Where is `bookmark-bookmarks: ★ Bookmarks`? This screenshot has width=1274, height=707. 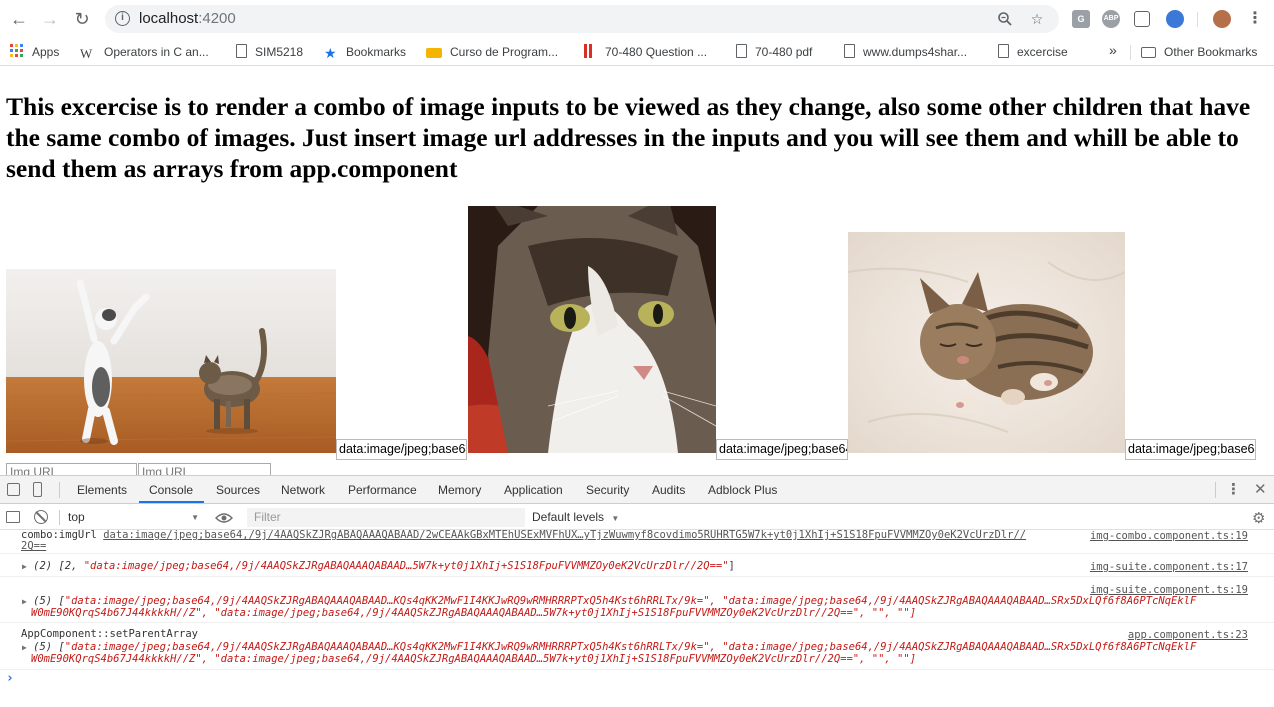 bookmark-bookmarks: ★ Bookmarks is located at coordinates (365, 52).